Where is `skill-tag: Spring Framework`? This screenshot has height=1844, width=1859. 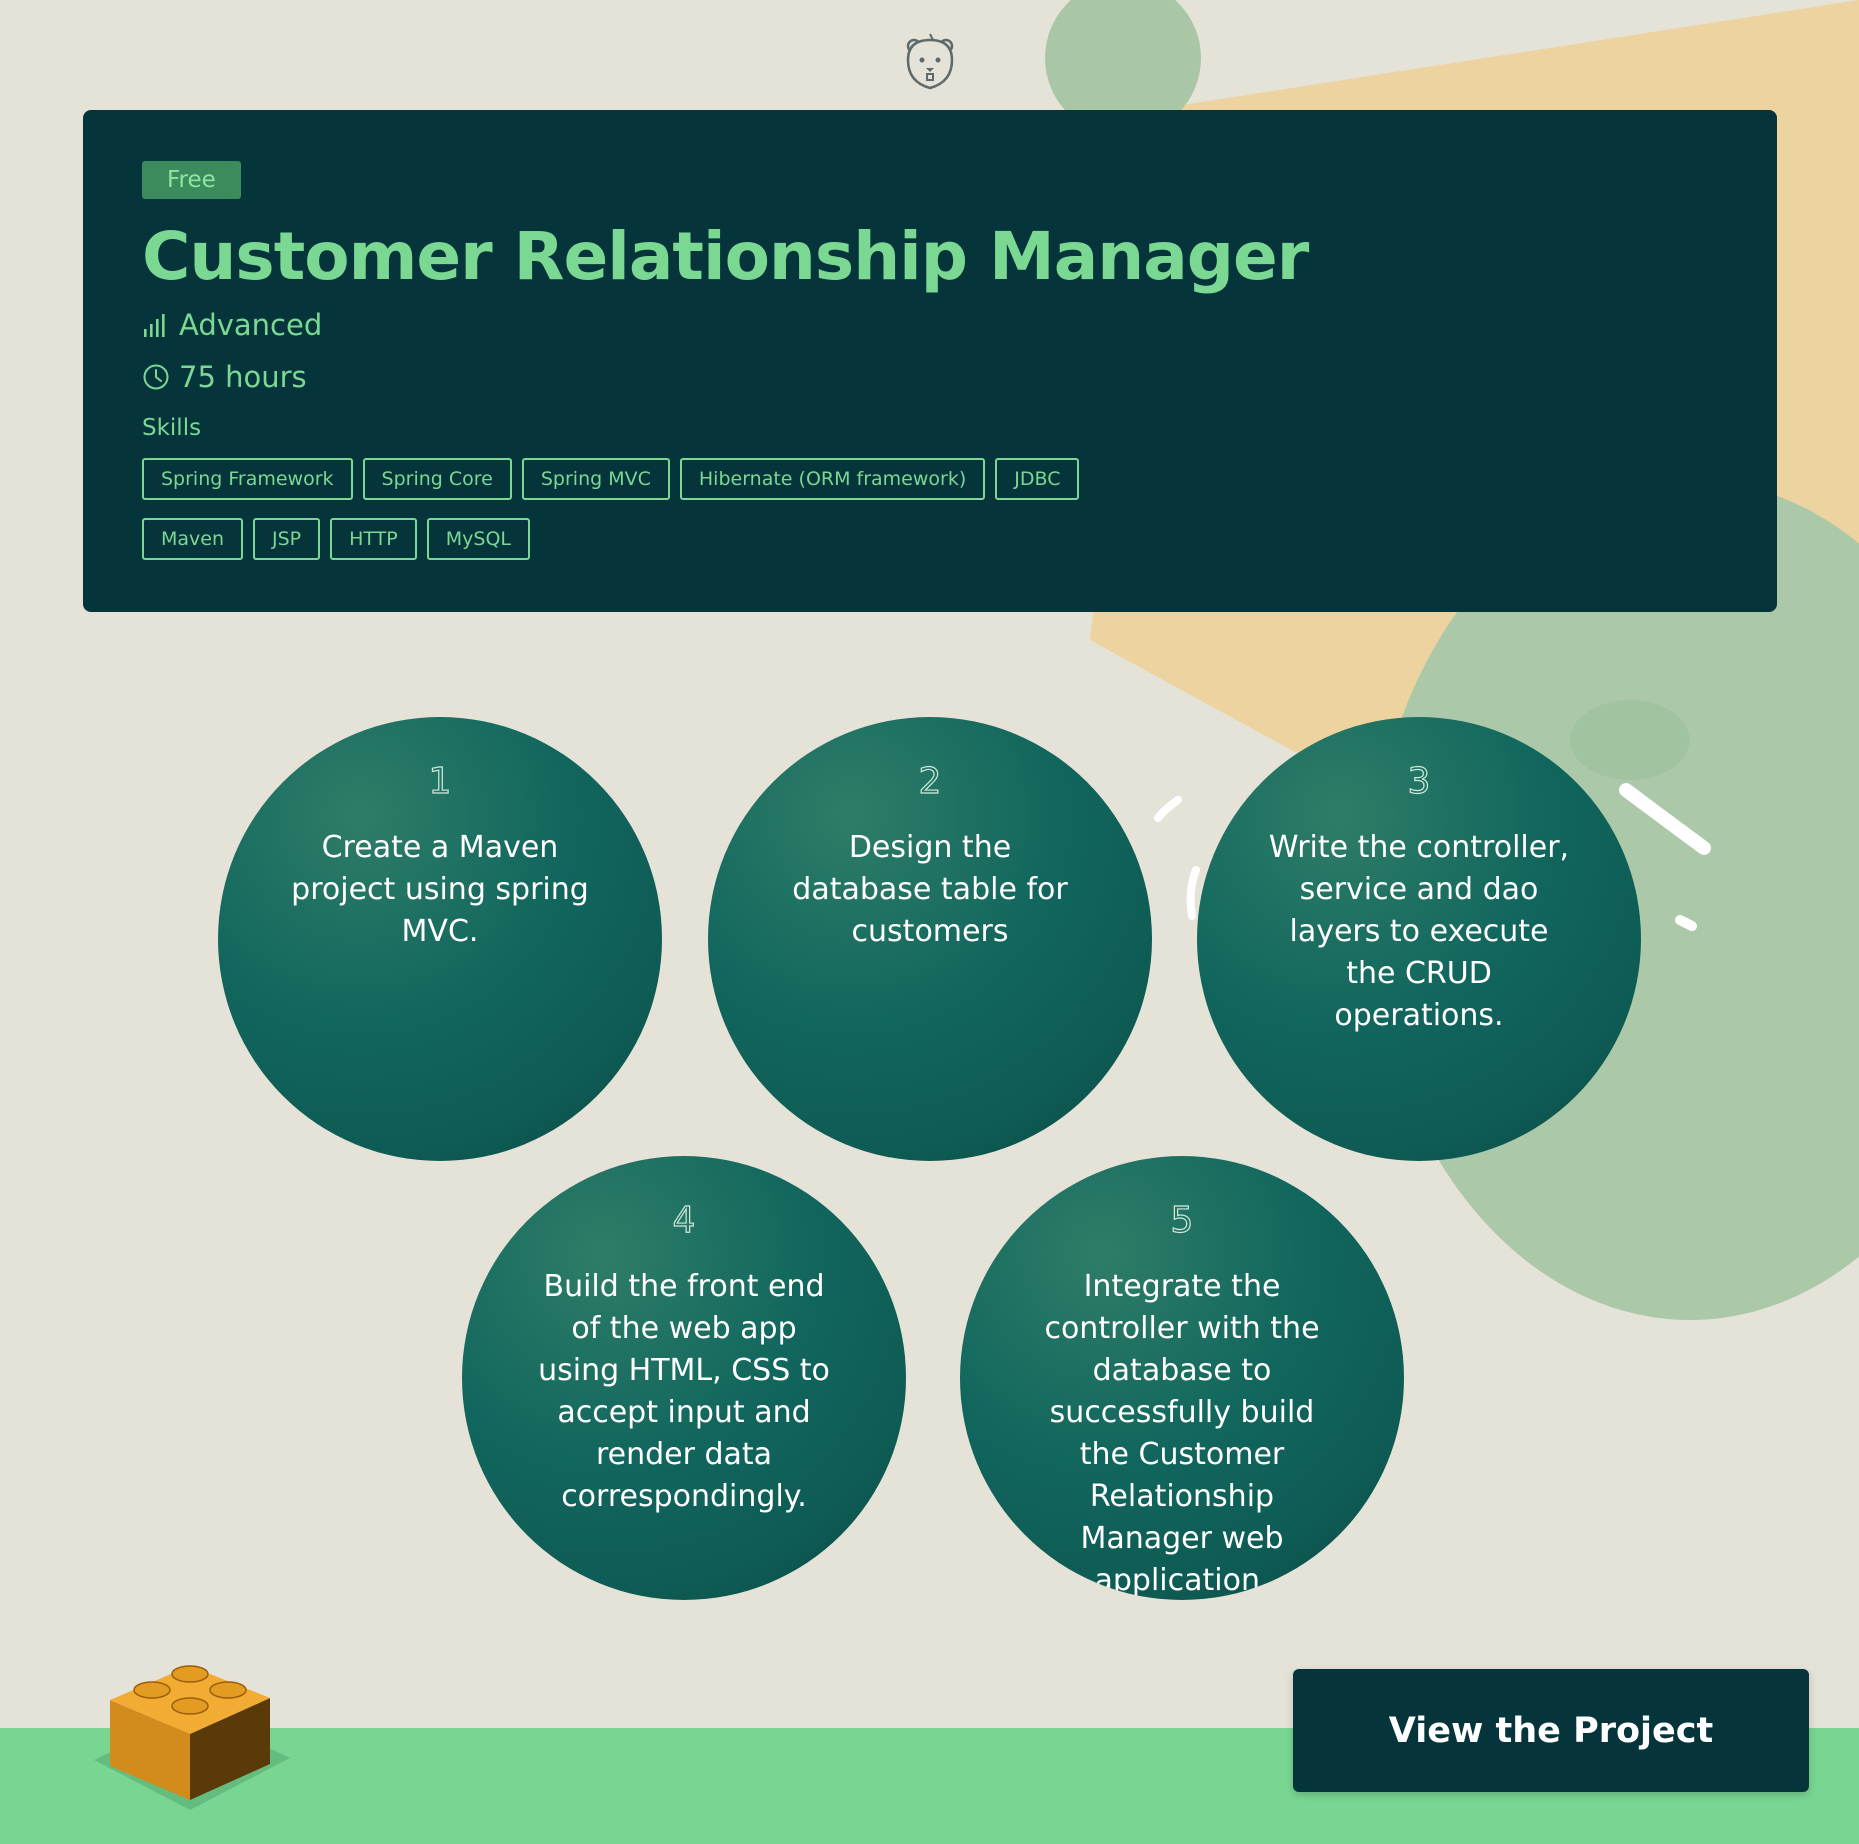 skill-tag: Spring Framework is located at coordinates (247, 479).